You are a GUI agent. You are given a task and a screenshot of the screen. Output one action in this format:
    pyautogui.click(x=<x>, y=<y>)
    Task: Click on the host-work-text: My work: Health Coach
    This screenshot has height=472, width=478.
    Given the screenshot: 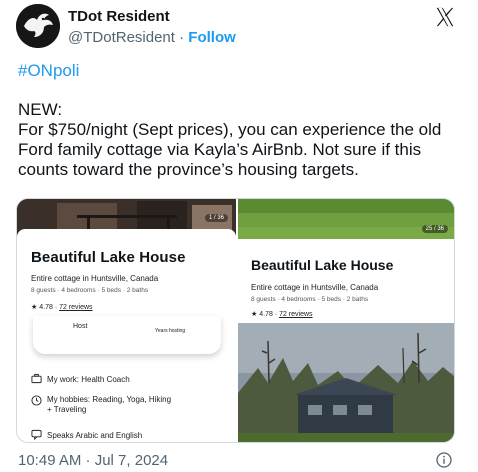 What is the action you would take?
    pyautogui.click(x=88, y=379)
    